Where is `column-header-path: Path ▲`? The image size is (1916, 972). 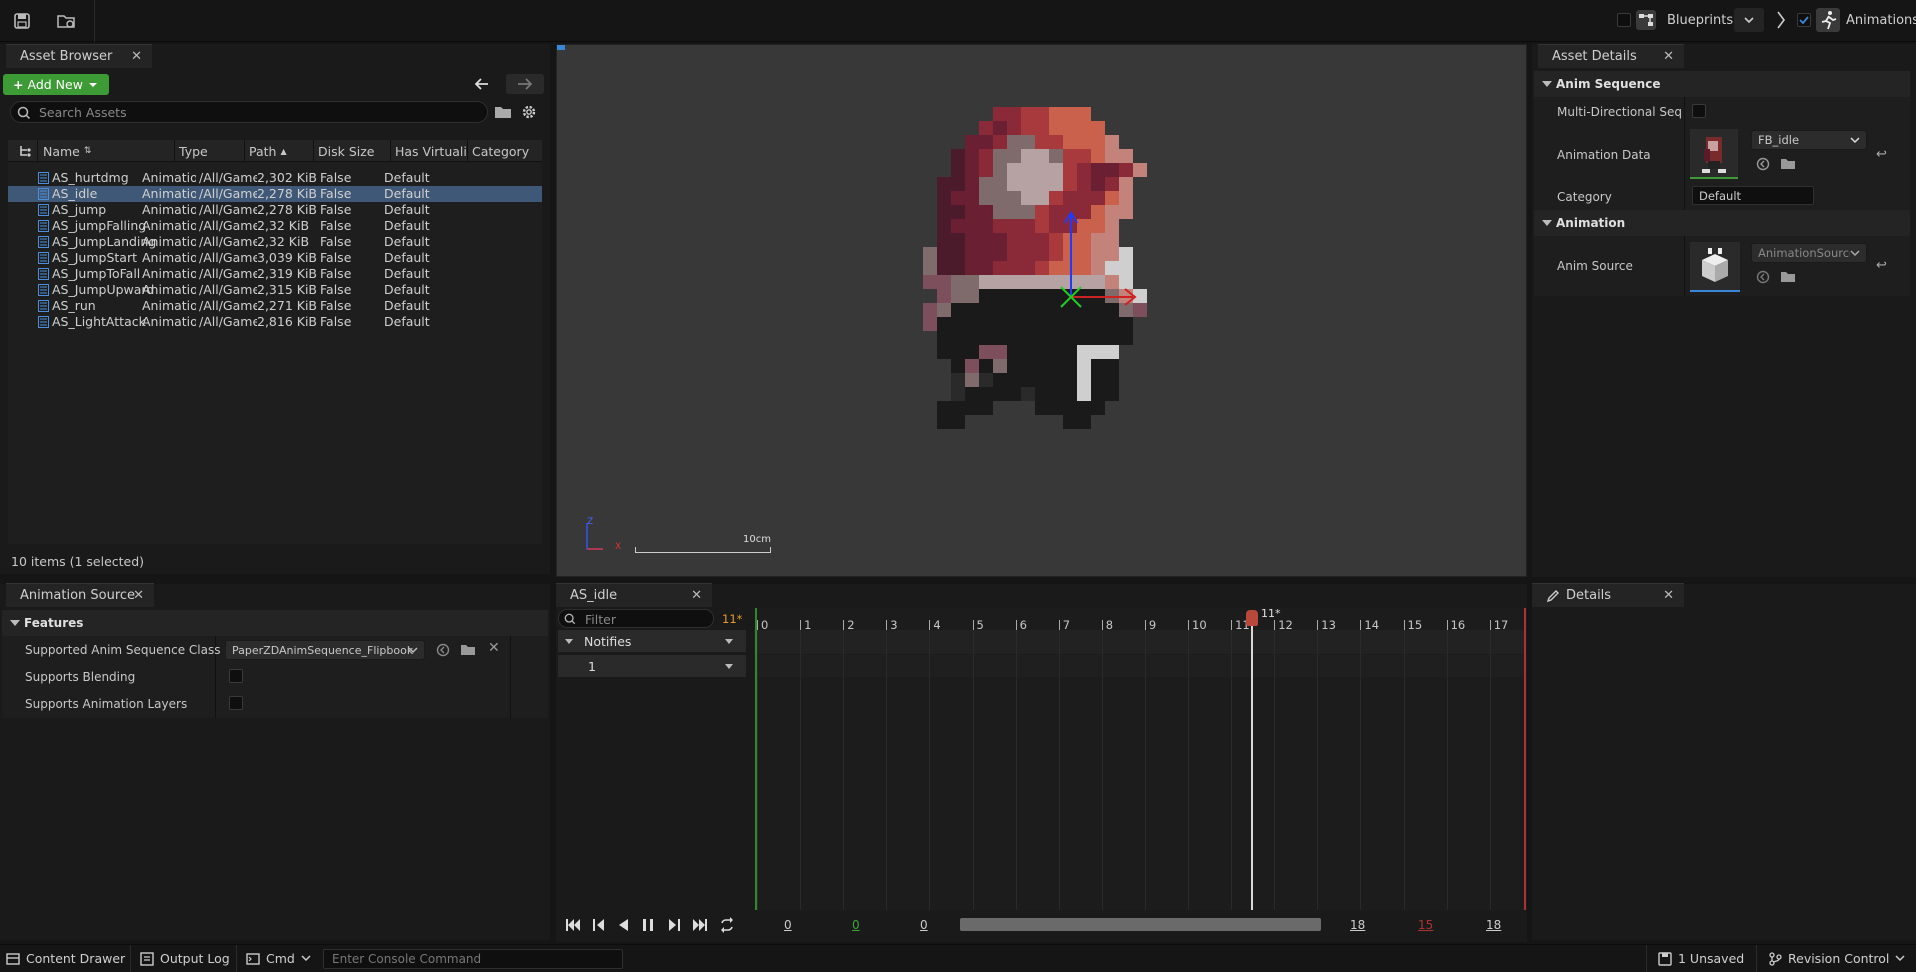
column-header-path: Path ▲ is located at coordinates (279, 151).